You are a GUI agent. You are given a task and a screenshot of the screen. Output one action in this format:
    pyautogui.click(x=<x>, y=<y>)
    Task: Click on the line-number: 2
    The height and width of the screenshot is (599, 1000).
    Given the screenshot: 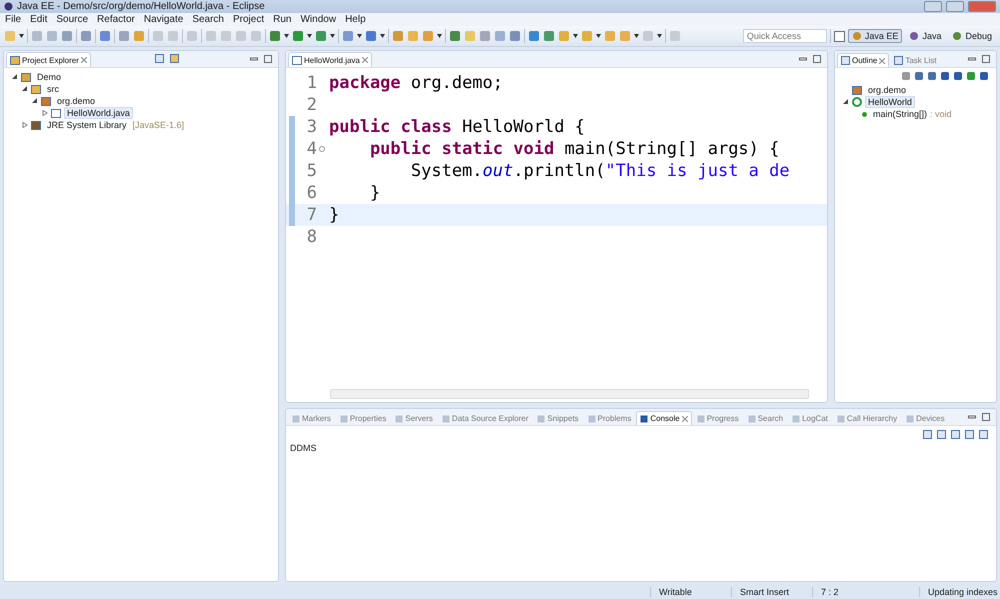 What is the action you would take?
    pyautogui.click(x=311, y=105)
    